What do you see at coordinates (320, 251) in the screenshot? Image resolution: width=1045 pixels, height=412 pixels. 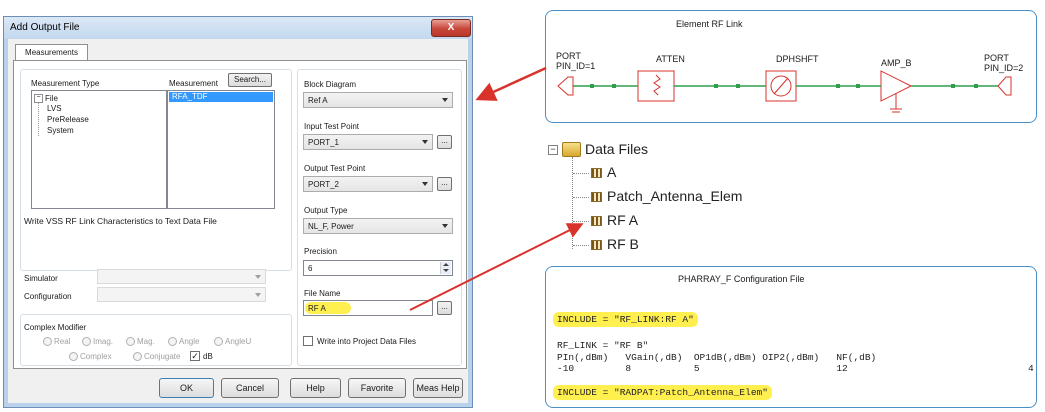 I see `precision-label: Precision` at bounding box center [320, 251].